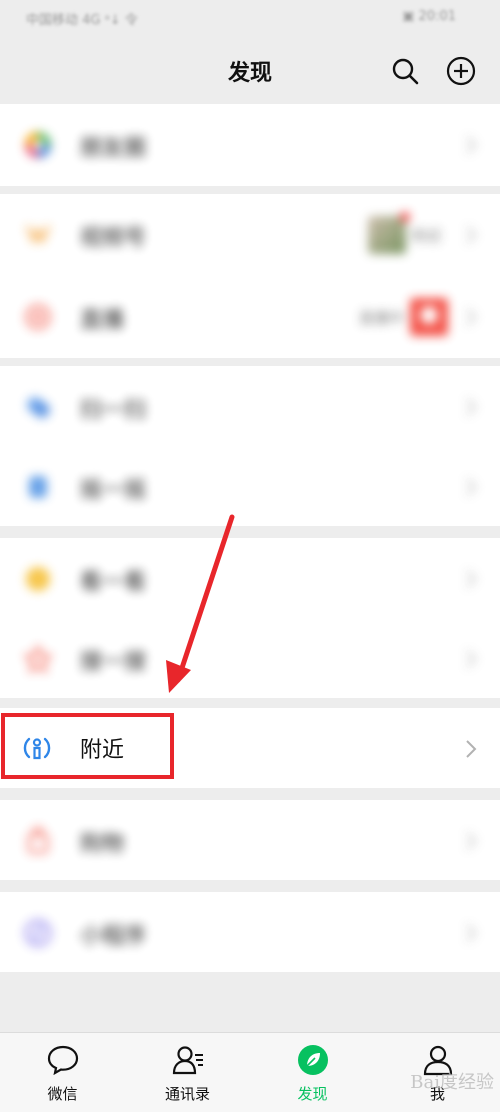 This screenshot has width=500, height=1112. Describe the element at coordinates (62, 1094) in the screenshot. I see `tab-label: 微信` at that location.